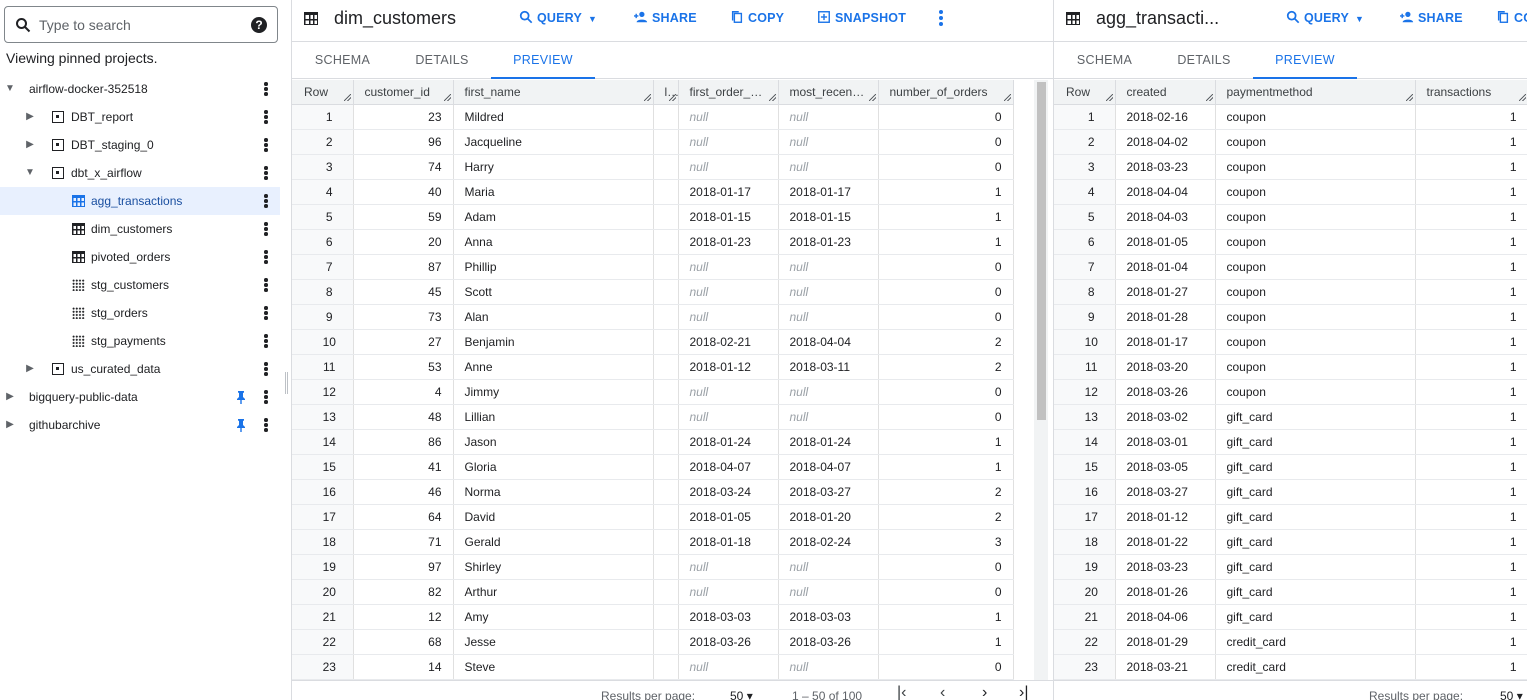 The image size is (1527, 700). Describe the element at coordinates (984, 692) in the screenshot. I see `next-page-icon: ›` at that location.